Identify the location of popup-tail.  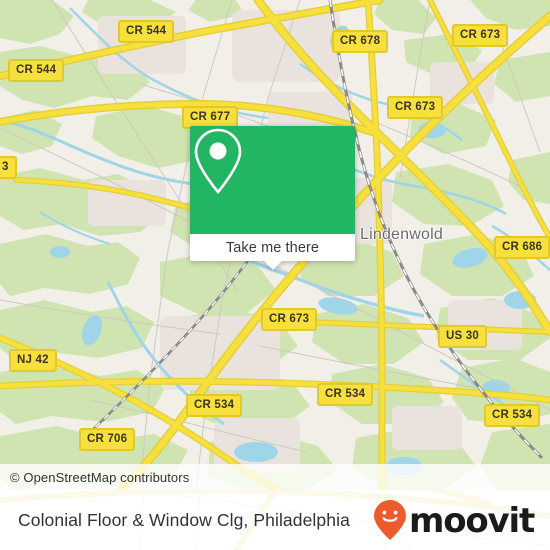
(272, 265).